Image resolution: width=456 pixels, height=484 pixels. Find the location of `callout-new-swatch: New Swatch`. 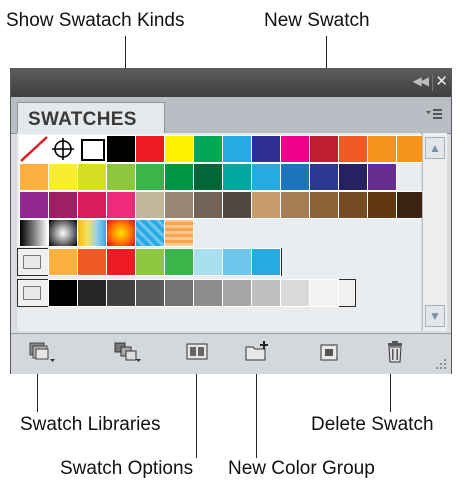

callout-new-swatch: New Swatch is located at coordinates (317, 20).